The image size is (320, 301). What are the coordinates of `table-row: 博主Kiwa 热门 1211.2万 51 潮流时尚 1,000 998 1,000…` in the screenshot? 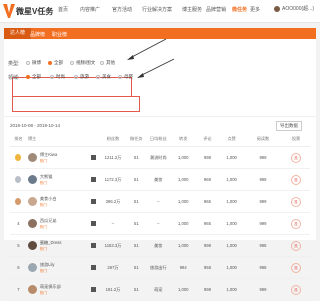 It's located at (160, 157).